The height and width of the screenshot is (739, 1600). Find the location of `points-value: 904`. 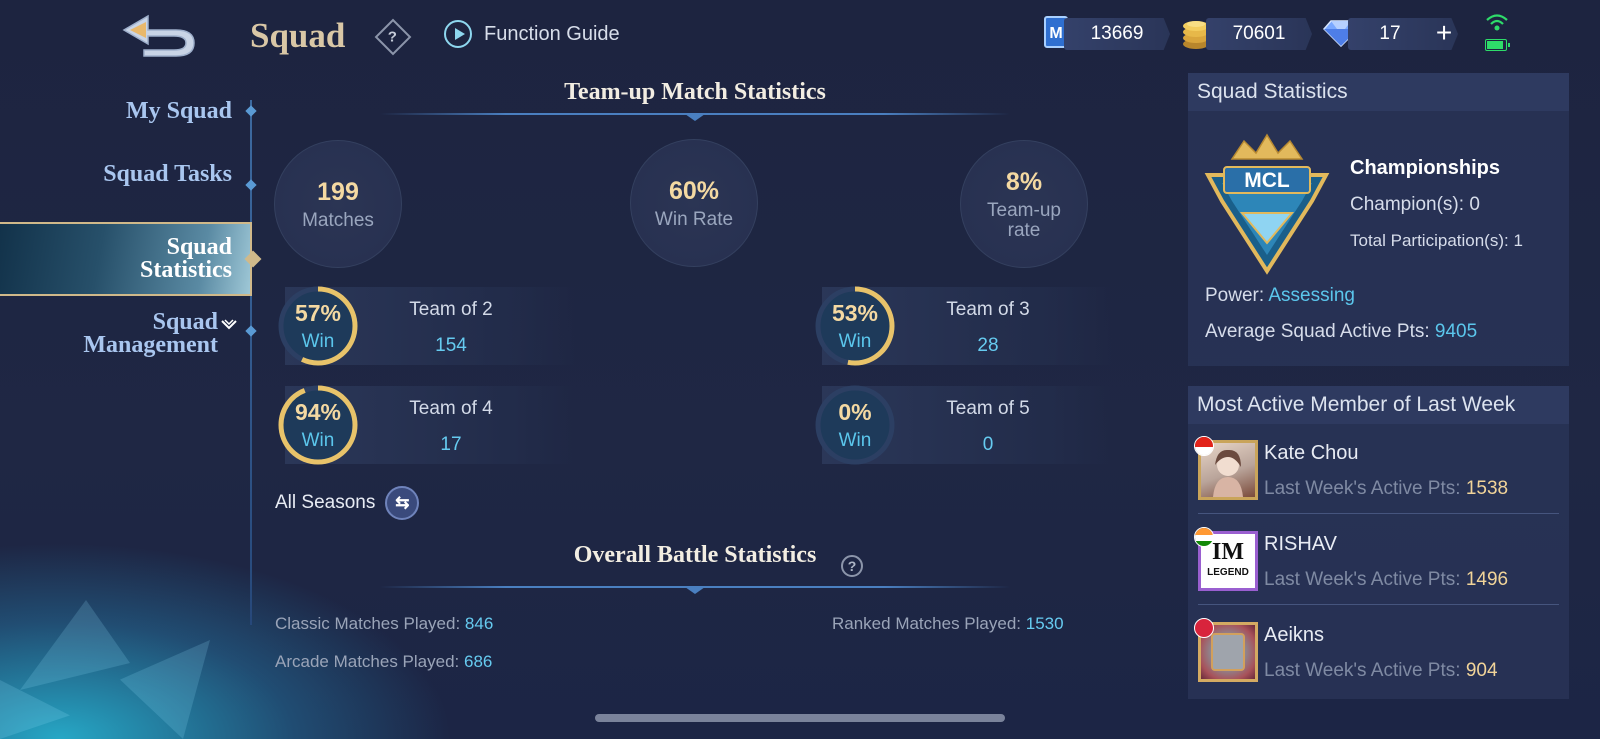

points-value: 904 is located at coordinates (1481, 670).